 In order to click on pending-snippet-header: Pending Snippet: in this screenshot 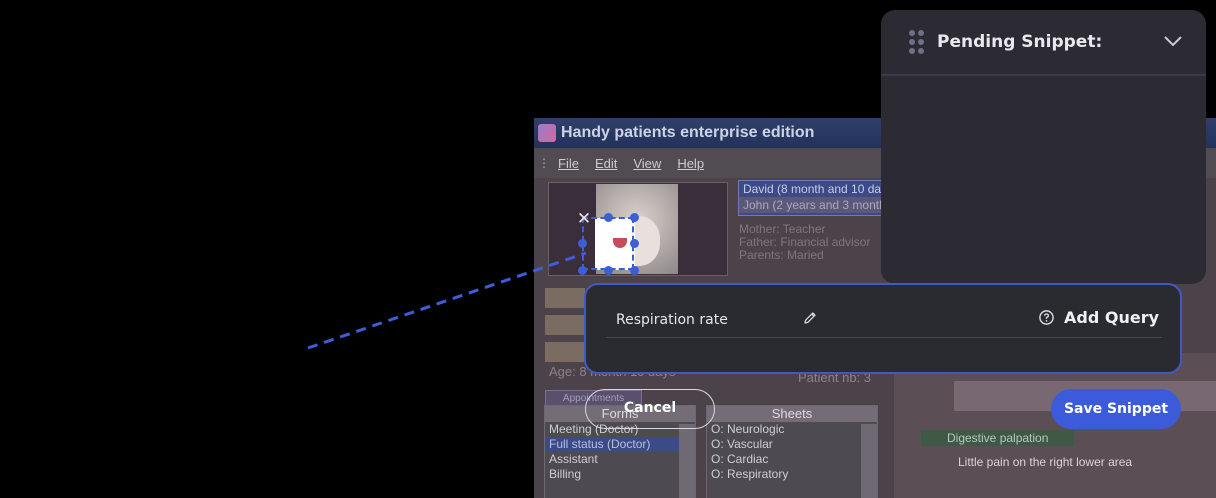, I will do `click(1043, 43)`.